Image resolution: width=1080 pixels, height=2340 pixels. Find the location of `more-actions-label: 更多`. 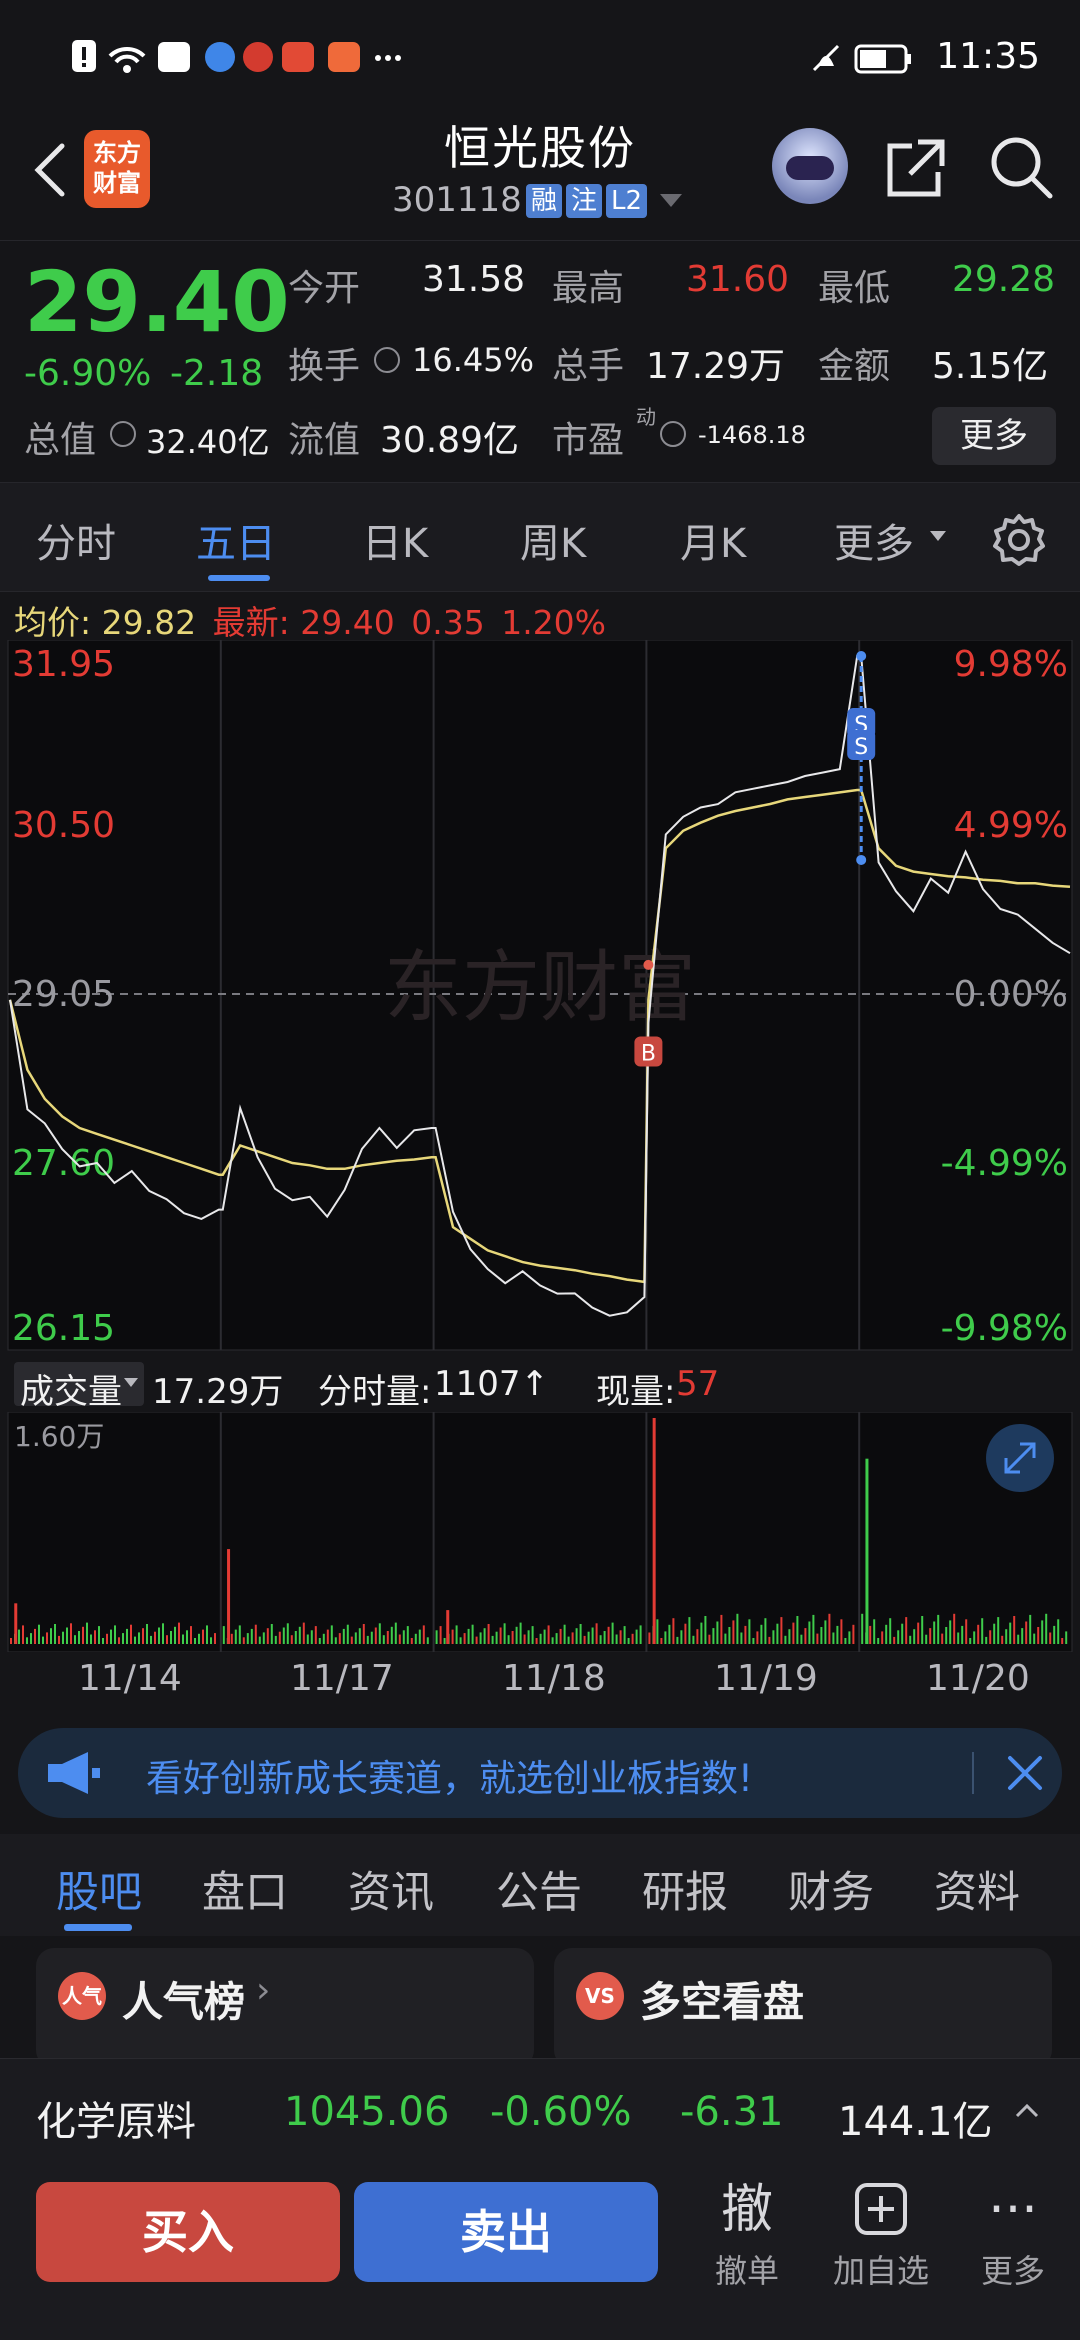

more-actions-label: 更多 is located at coordinates (1012, 2271).